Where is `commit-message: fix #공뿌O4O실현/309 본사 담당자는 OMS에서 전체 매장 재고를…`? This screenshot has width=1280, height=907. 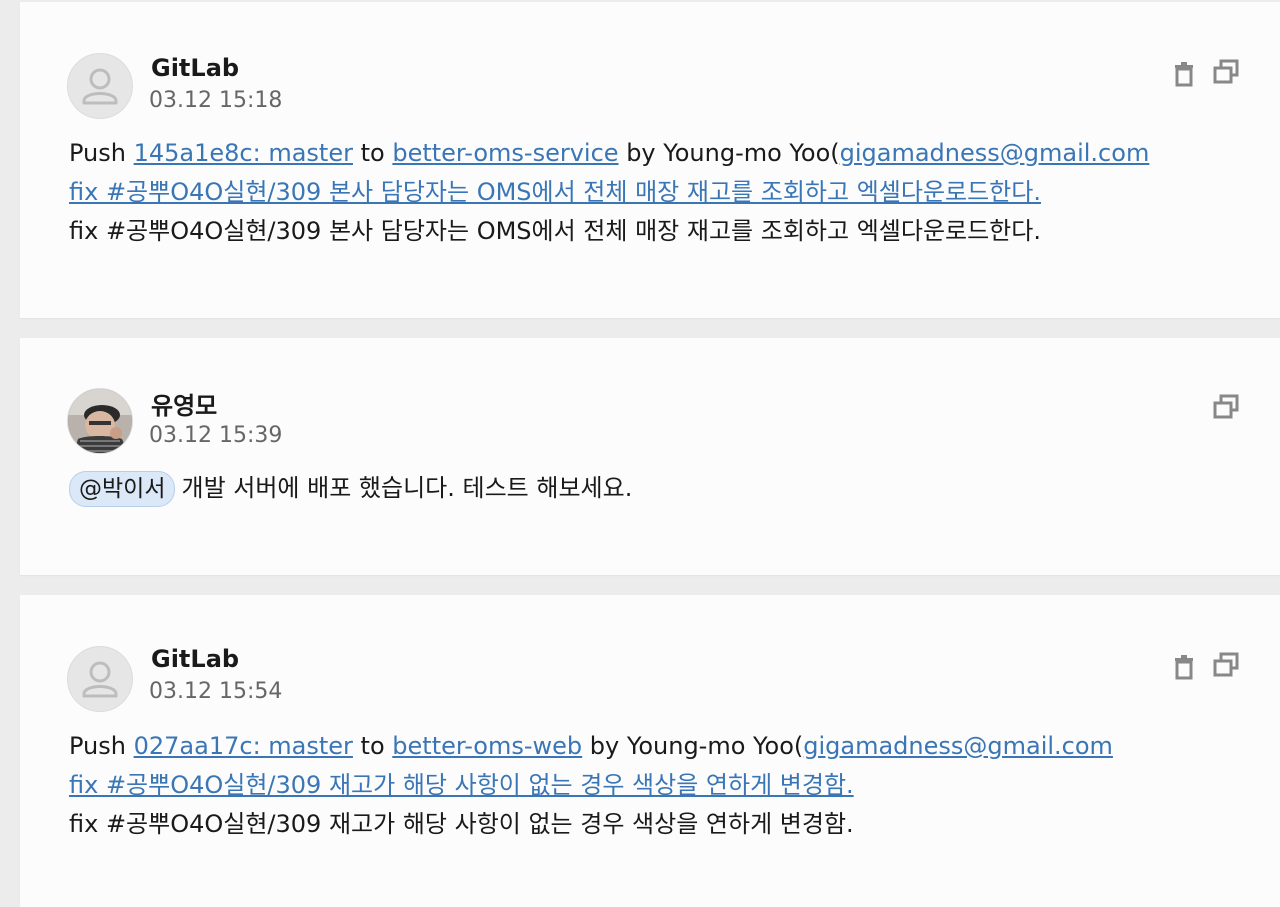 commit-message: fix #공뿌O4O실현/309 본사 담당자는 OMS에서 전체 매장 재고를… is located at coordinates (555, 231).